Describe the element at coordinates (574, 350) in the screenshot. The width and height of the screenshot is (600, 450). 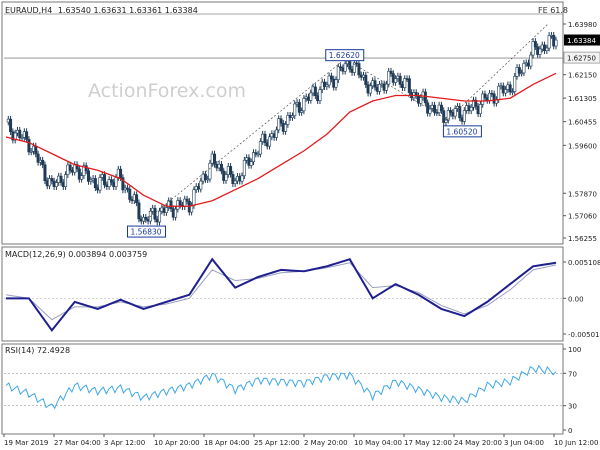
I see `rsi-tick-label: 100` at that location.